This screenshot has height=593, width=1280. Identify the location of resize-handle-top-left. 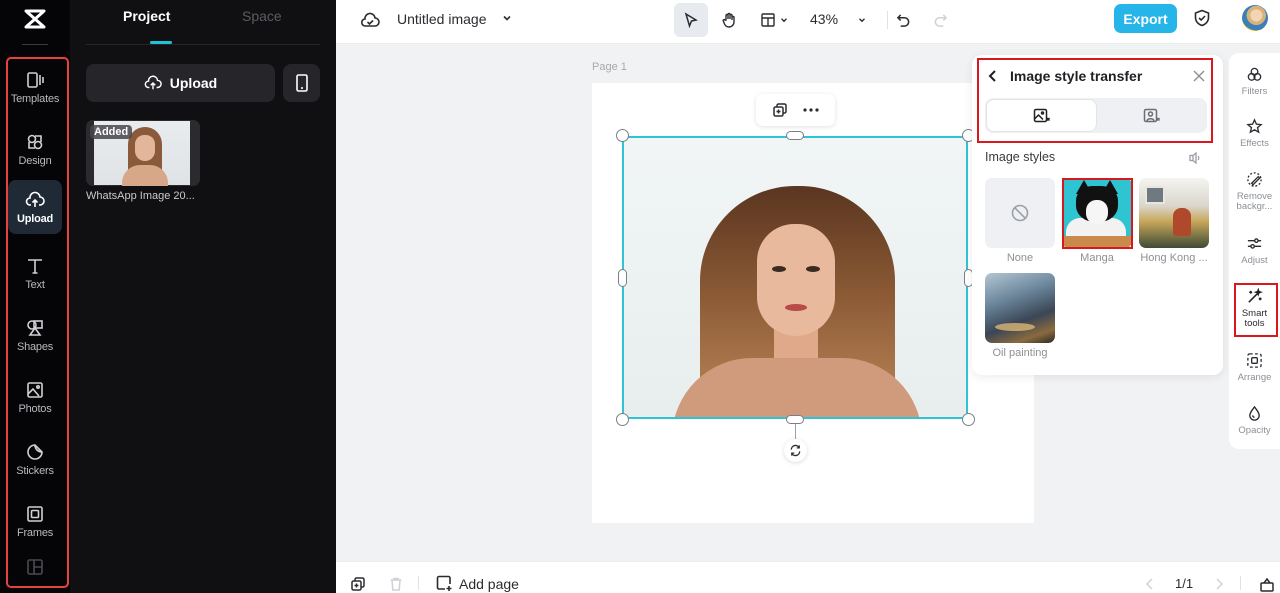
(622, 135).